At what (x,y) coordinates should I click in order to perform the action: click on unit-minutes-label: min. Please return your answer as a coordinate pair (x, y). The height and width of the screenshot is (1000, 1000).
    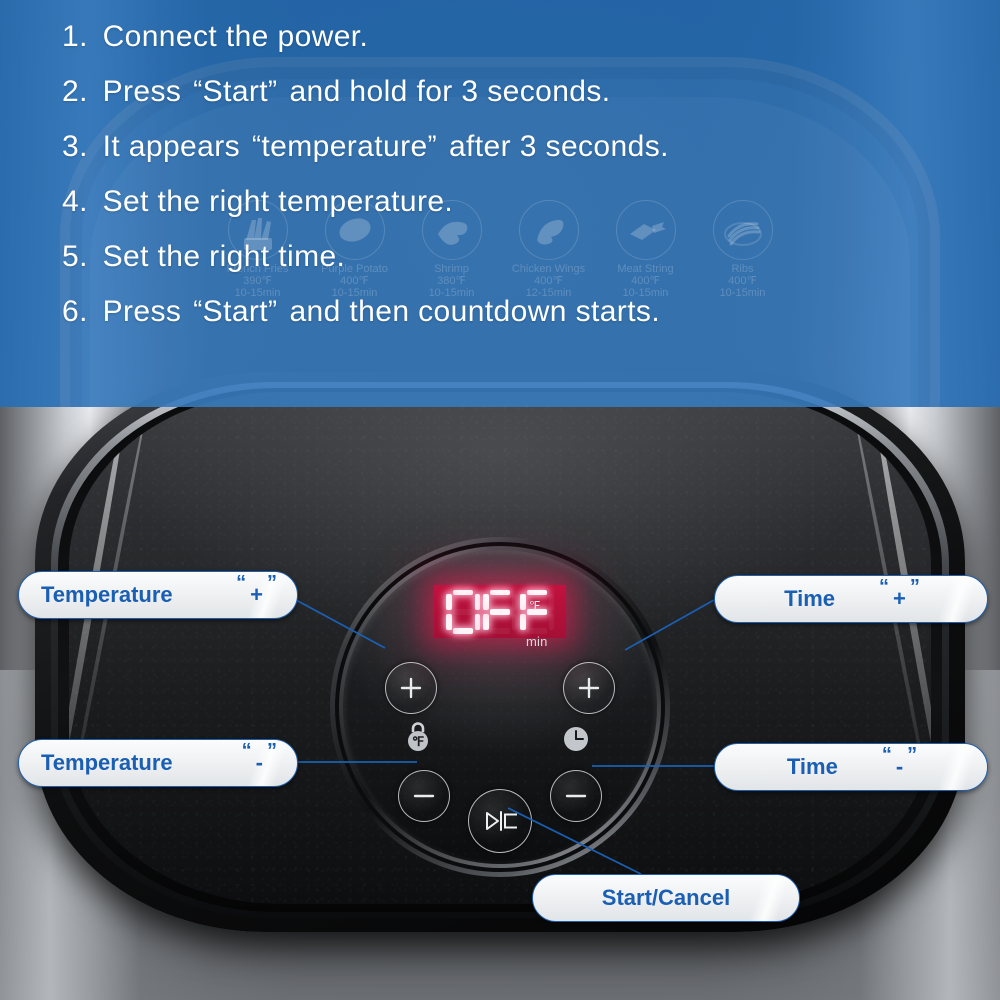
    Looking at the image, I should click on (537, 641).